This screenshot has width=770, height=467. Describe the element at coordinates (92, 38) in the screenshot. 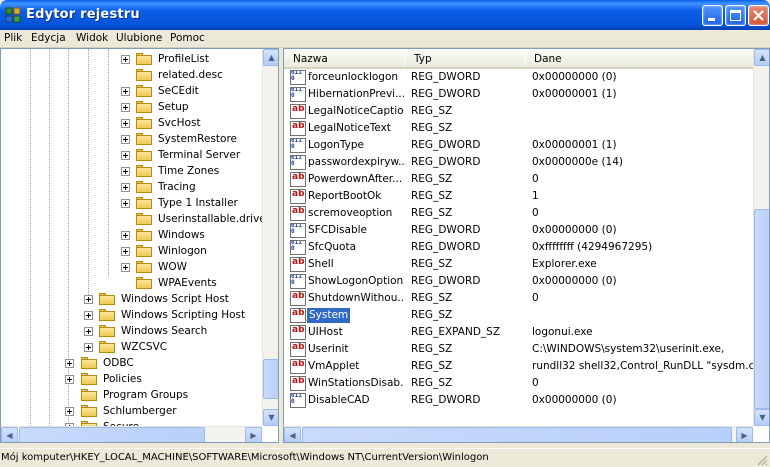

I see `menu-widok: Widok` at that location.